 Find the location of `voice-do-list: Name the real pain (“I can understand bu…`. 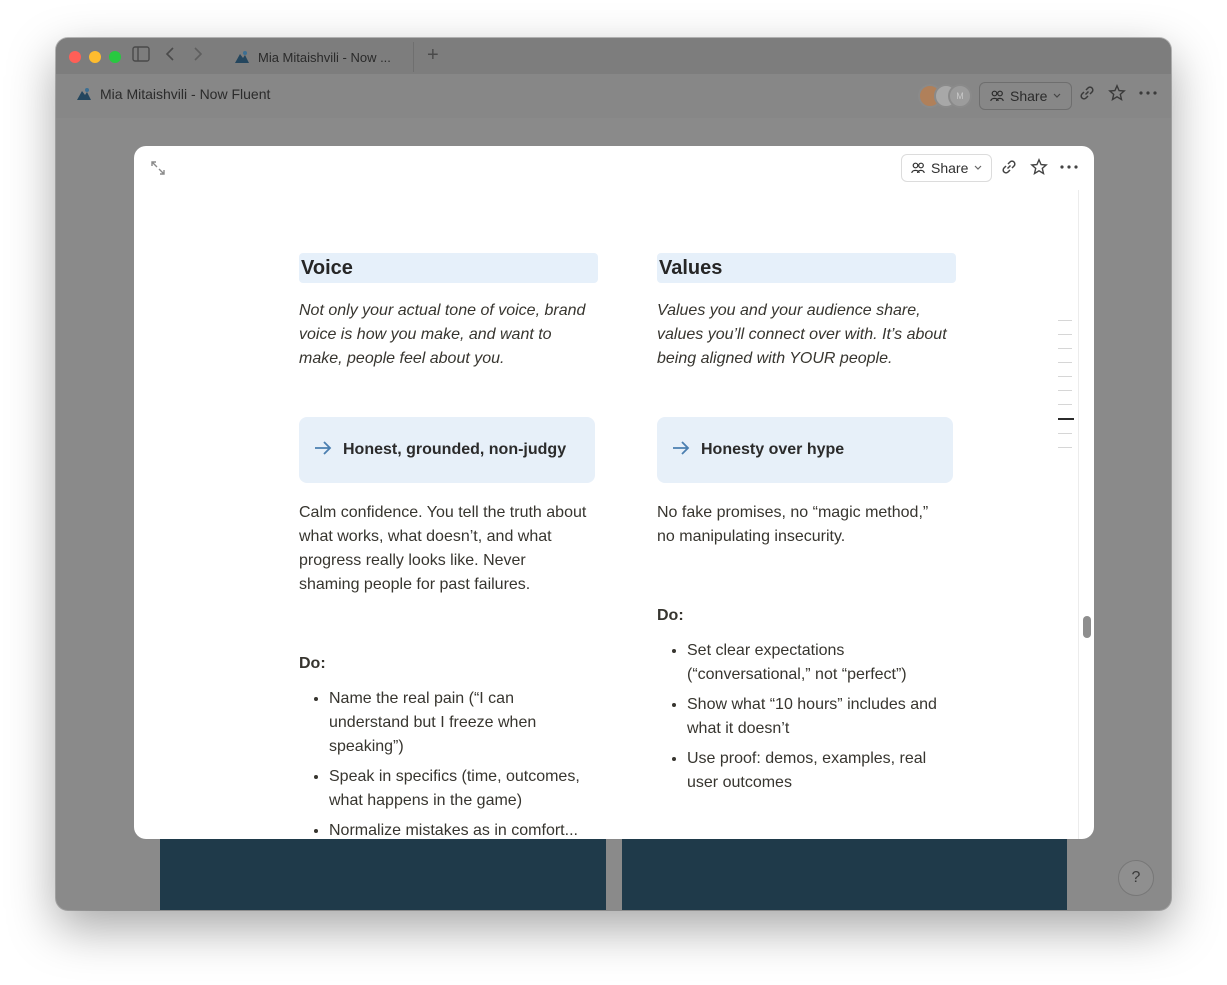

voice-do-list: Name the real pain (“I can understand bu… is located at coordinates (449, 763).